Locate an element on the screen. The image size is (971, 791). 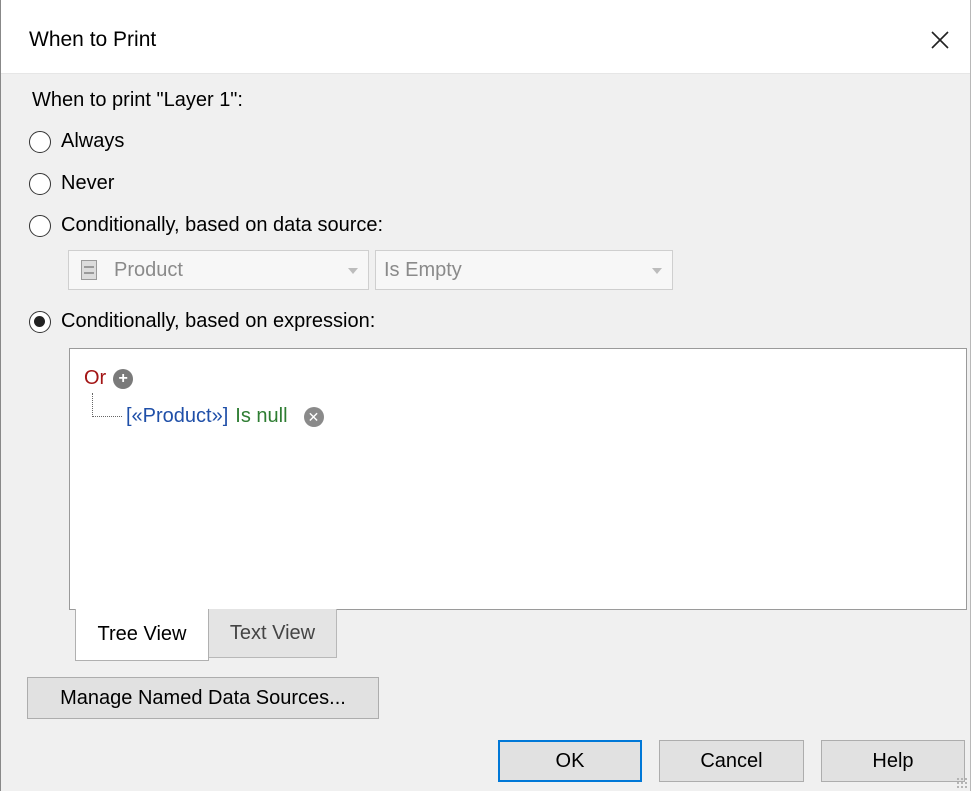
radio-conditional-expression: Conditionally, based on expression: is located at coordinates (202, 321).